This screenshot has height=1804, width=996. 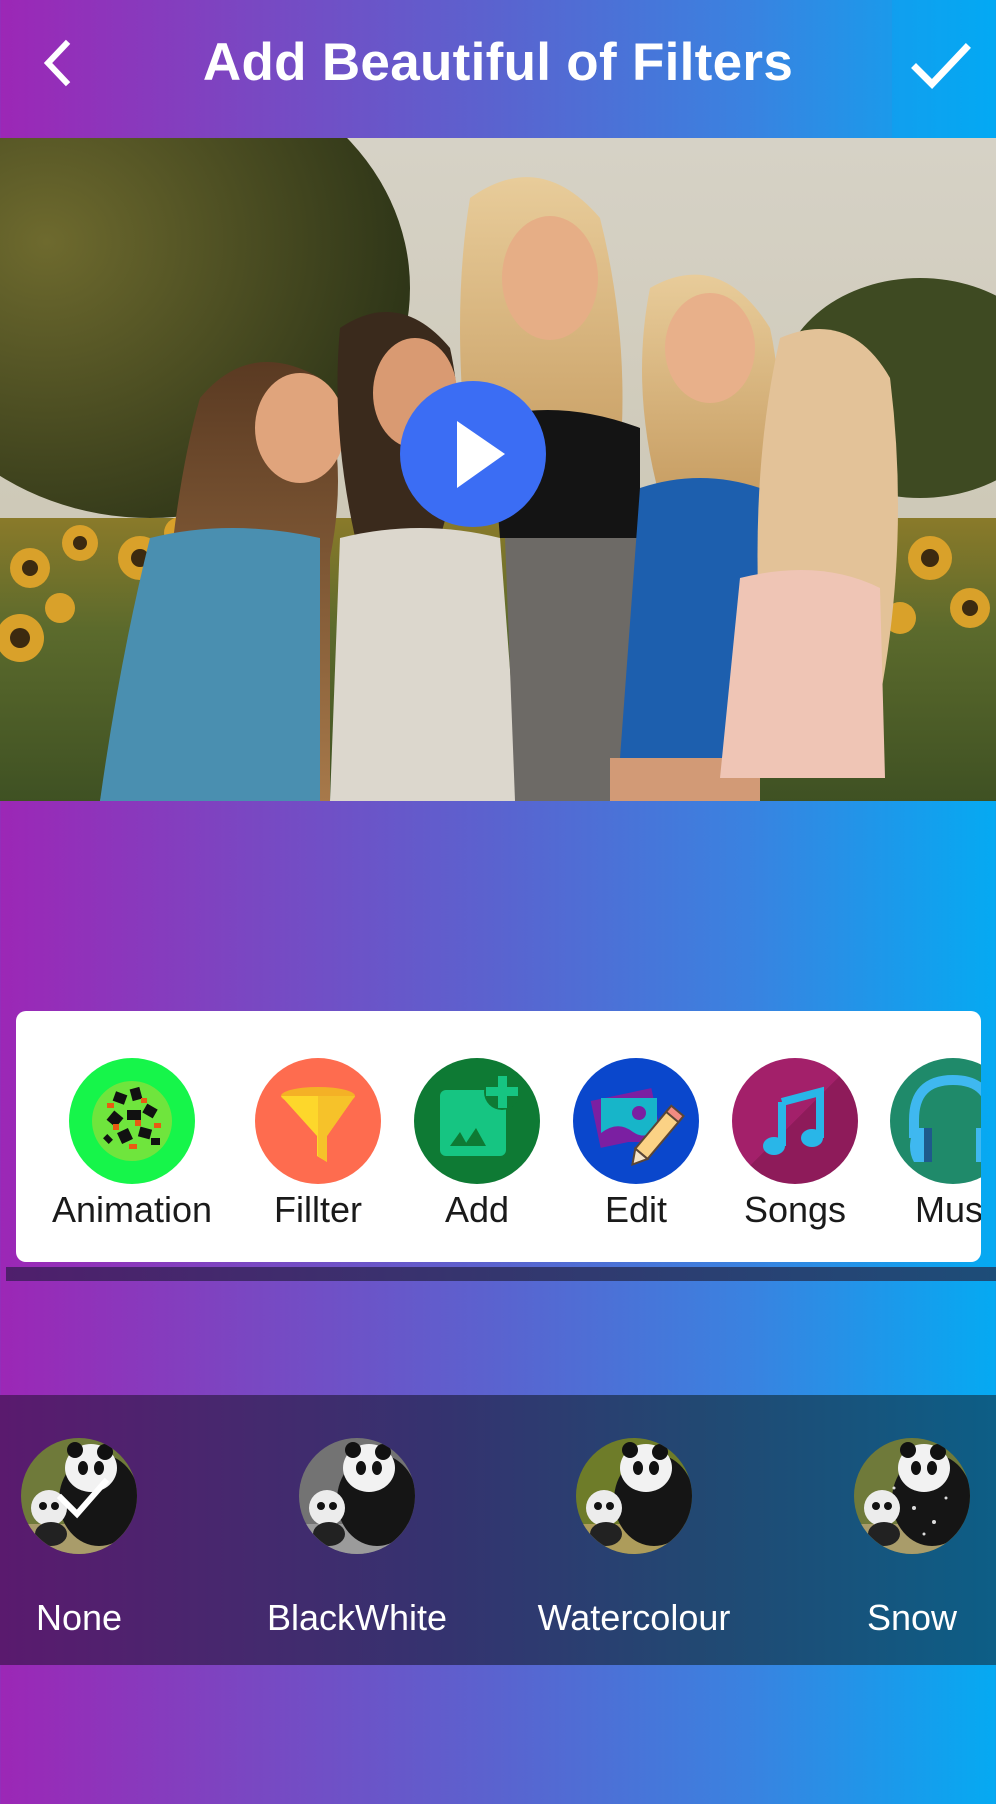 I want to click on tool-label: Animation, so click(x=132, y=1209).